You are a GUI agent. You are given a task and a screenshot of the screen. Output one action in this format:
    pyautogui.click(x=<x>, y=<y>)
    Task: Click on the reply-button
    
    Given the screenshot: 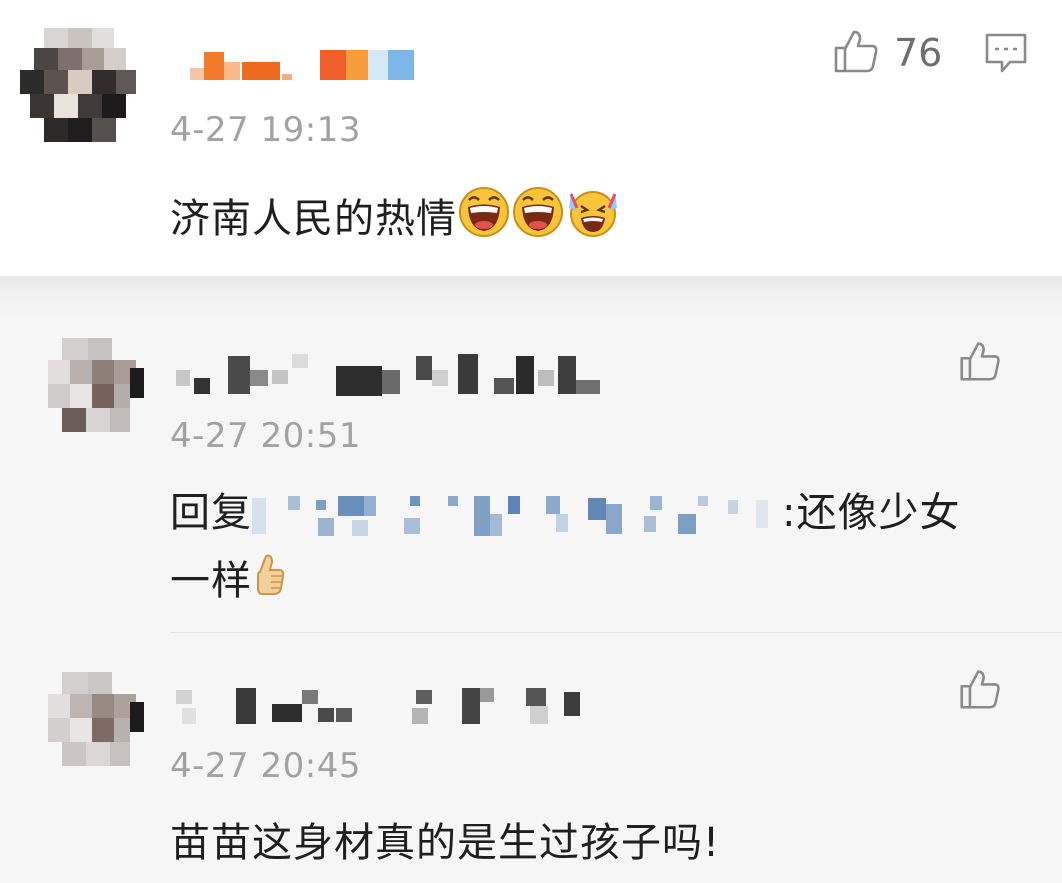 What is the action you would take?
    pyautogui.click(x=1006, y=55)
    